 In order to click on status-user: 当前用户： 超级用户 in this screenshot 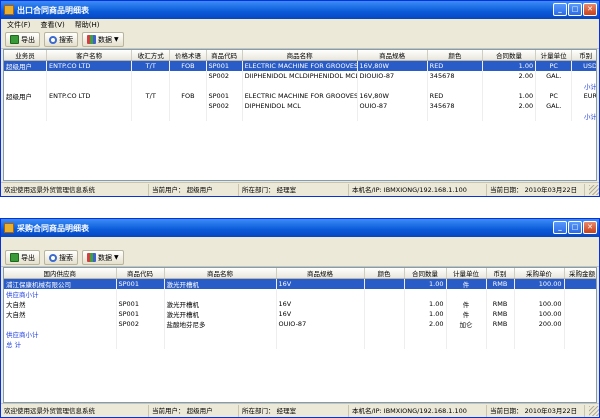, I will do `click(194, 410)`.